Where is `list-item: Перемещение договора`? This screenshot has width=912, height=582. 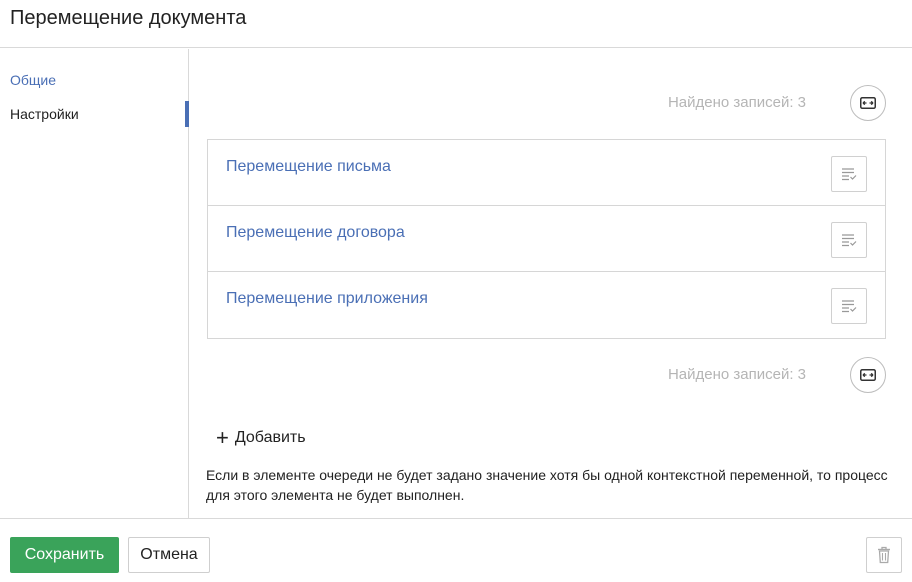
list-item: Перемещение договора is located at coordinates (546, 239).